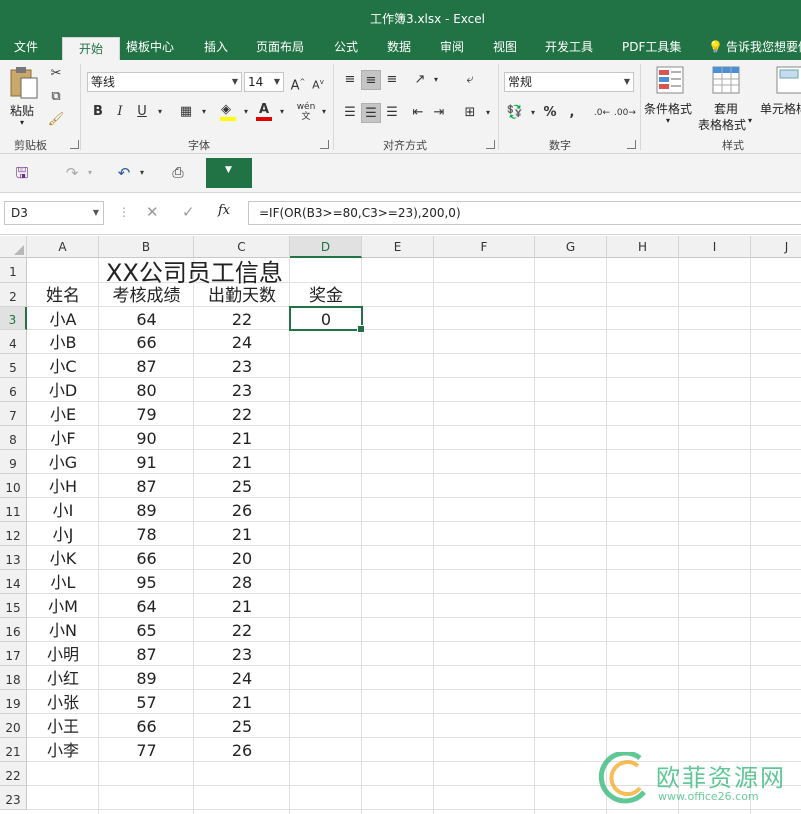  Describe the element at coordinates (224, 210) in the screenshot. I see `insert-function-icon: fx` at that location.